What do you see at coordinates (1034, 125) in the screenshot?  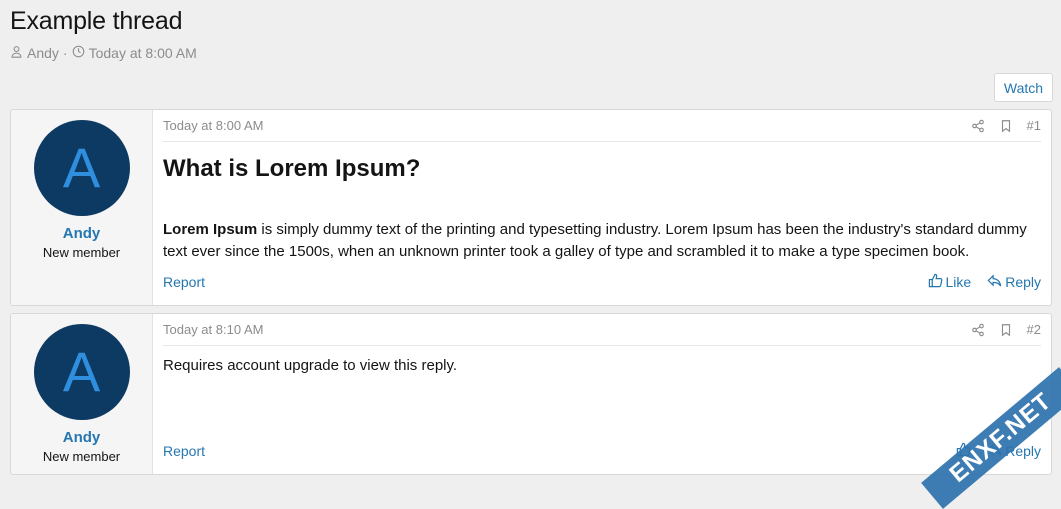 I see `post-number: #1` at bounding box center [1034, 125].